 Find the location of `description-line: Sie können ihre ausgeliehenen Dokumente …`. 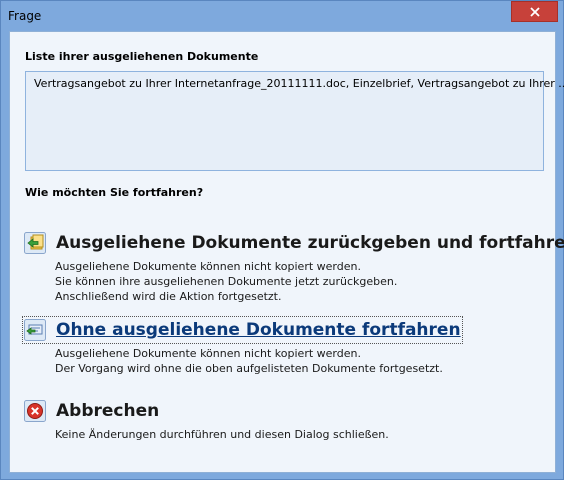

description-line: Sie können ihre ausgeliehenen Dokumente … is located at coordinates (226, 281).